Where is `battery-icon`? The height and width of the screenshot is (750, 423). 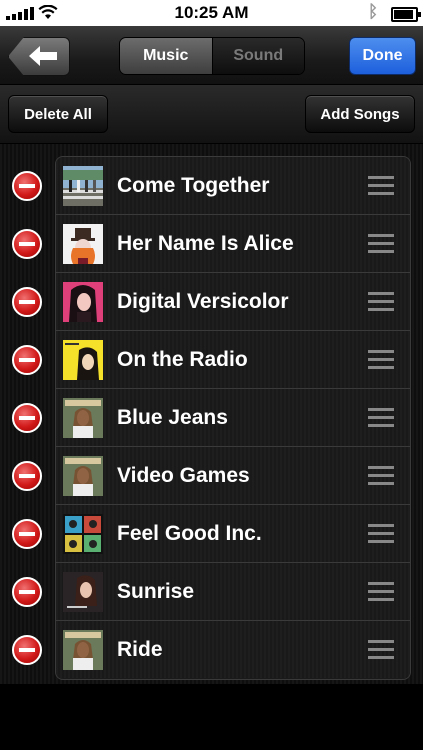
battery-icon is located at coordinates (406, 14).